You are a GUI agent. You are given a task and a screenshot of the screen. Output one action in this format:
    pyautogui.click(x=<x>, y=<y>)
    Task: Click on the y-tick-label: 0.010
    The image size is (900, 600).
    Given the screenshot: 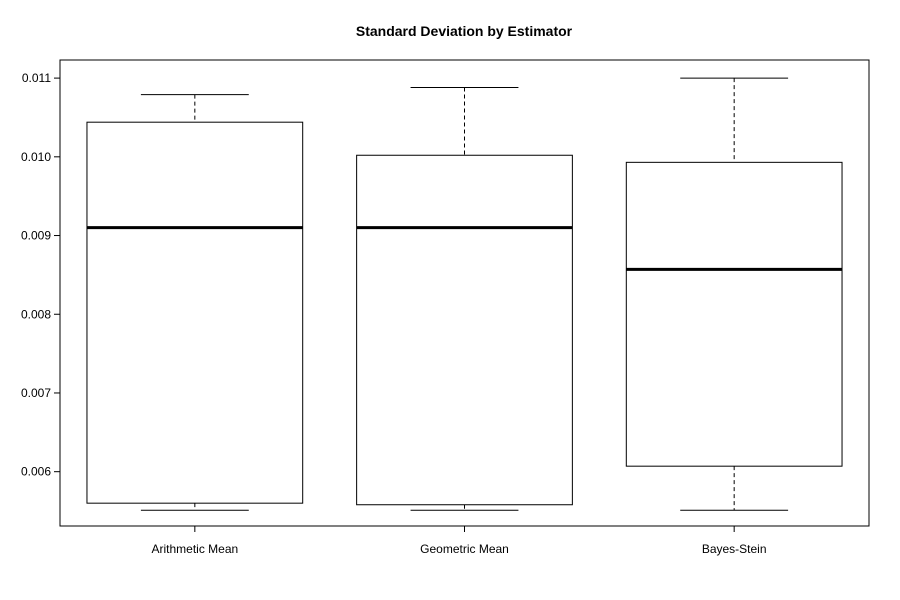 What is the action you would take?
    pyautogui.click(x=36, y=157)
    